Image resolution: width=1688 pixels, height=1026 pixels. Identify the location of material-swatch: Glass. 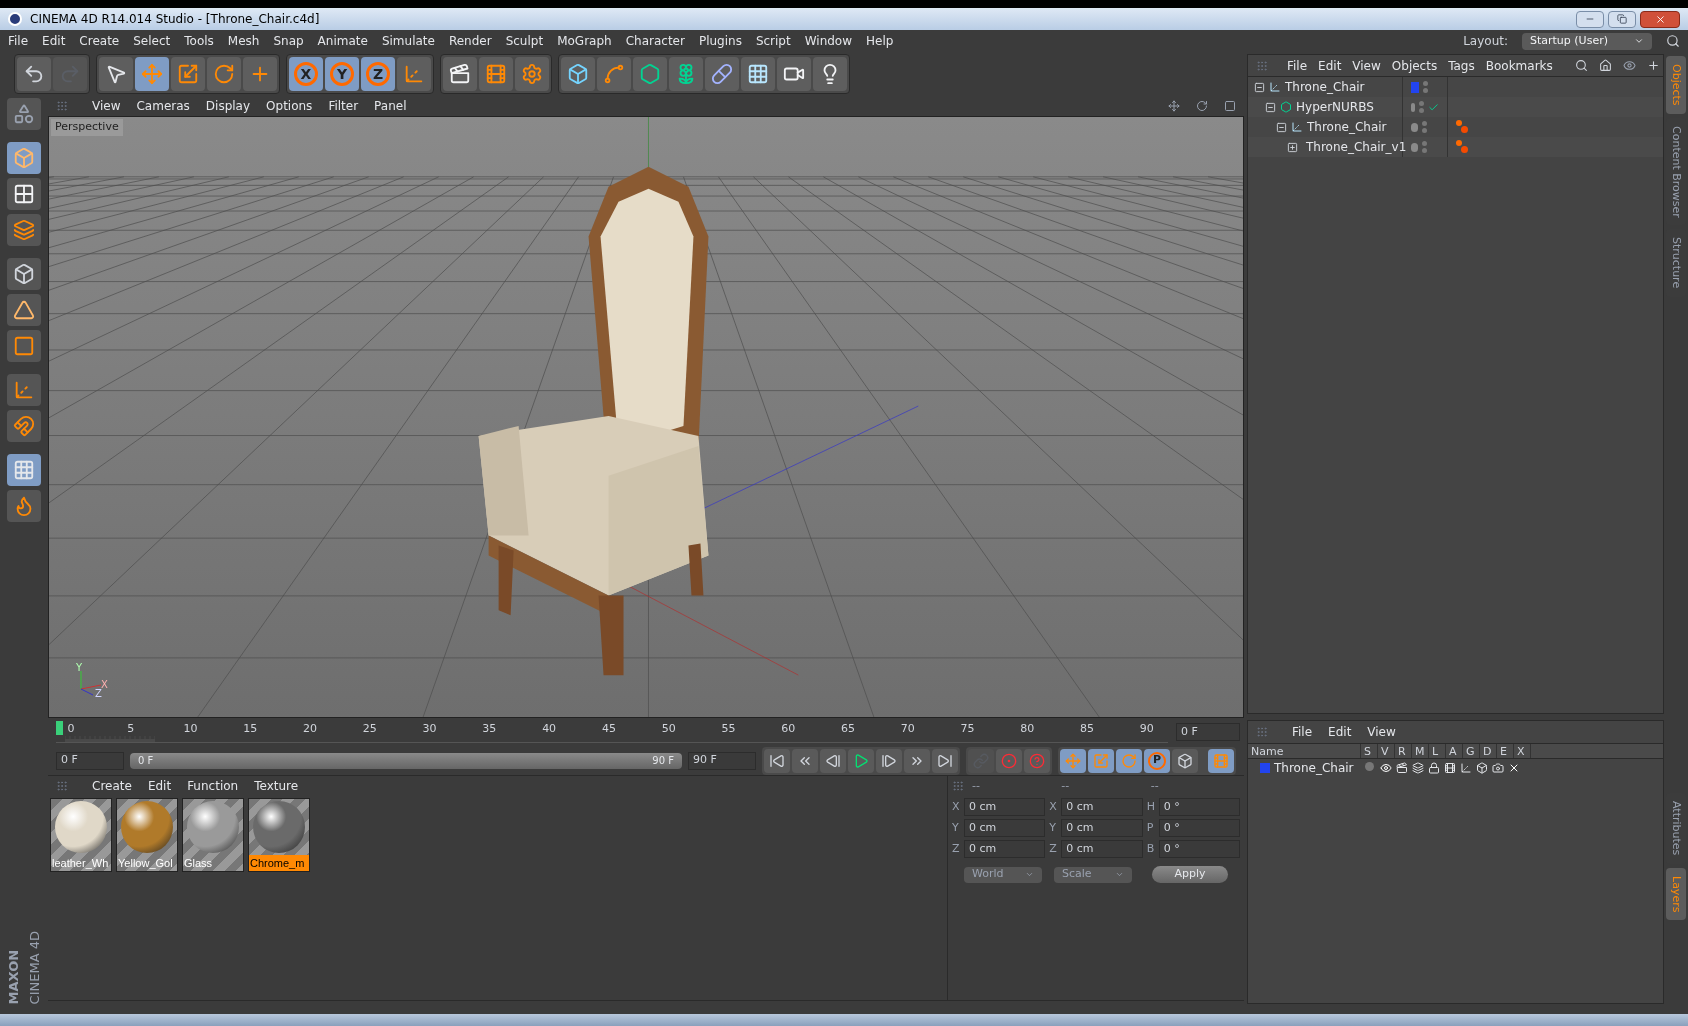
(213, 835).